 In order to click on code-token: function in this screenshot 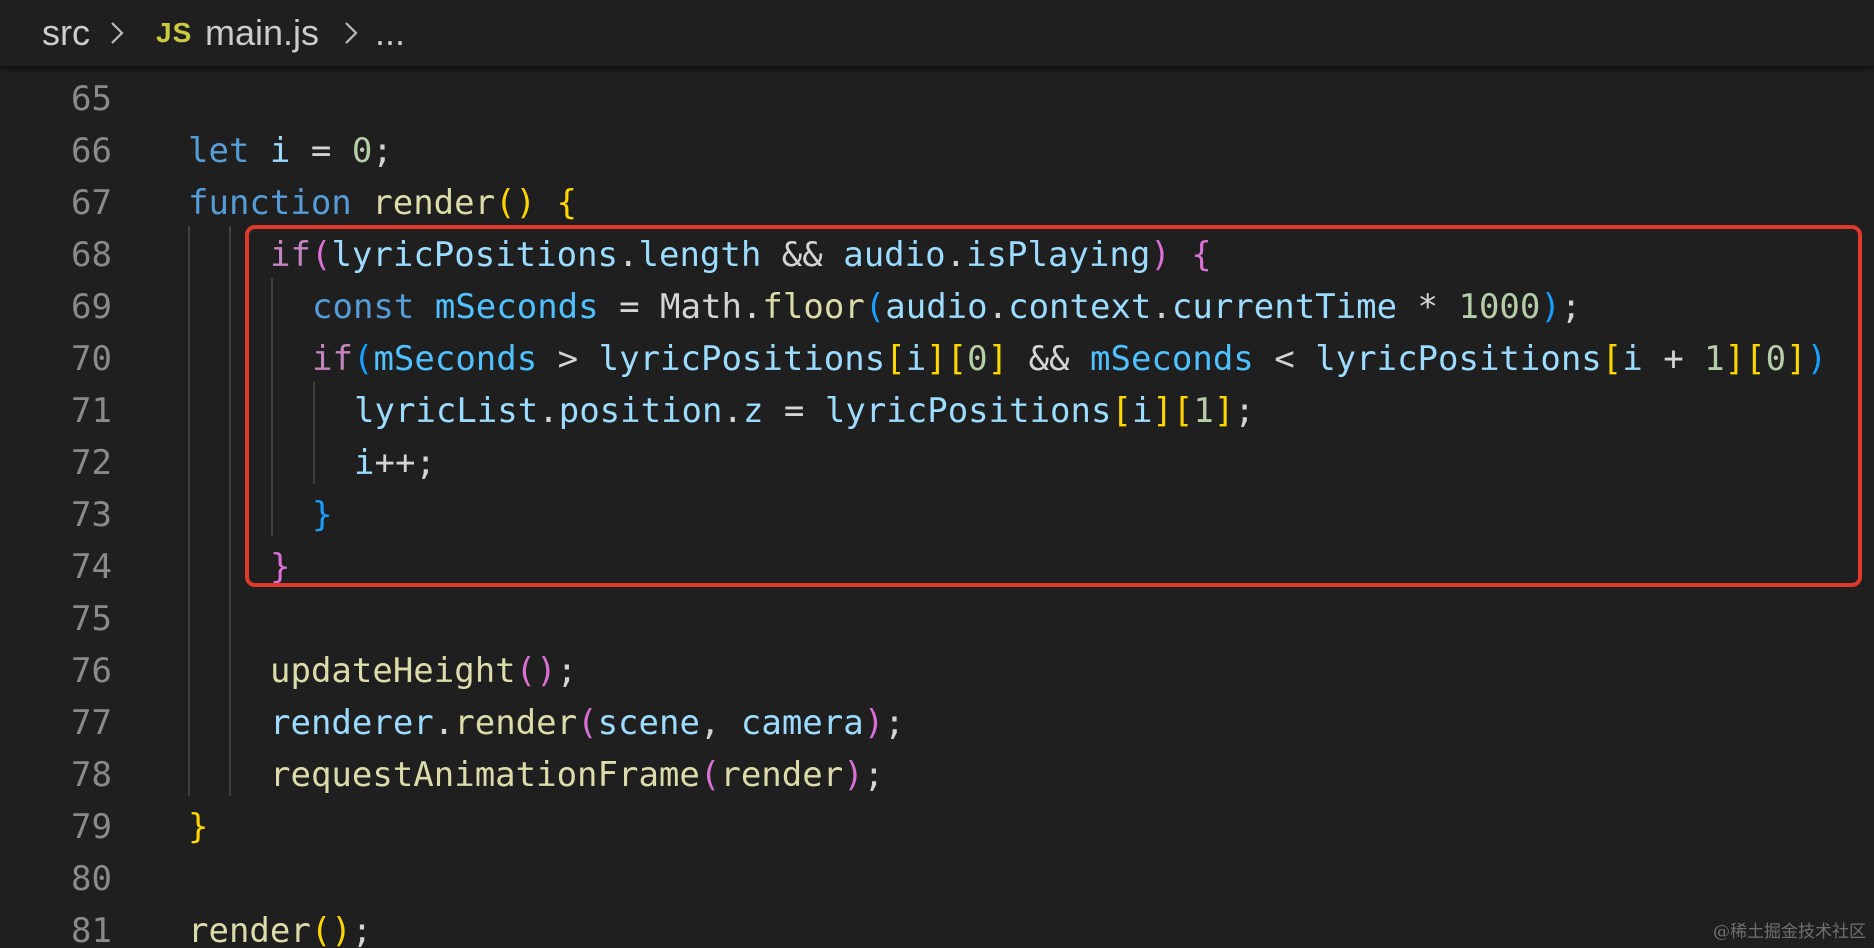, I will do `click(270, 203)`.